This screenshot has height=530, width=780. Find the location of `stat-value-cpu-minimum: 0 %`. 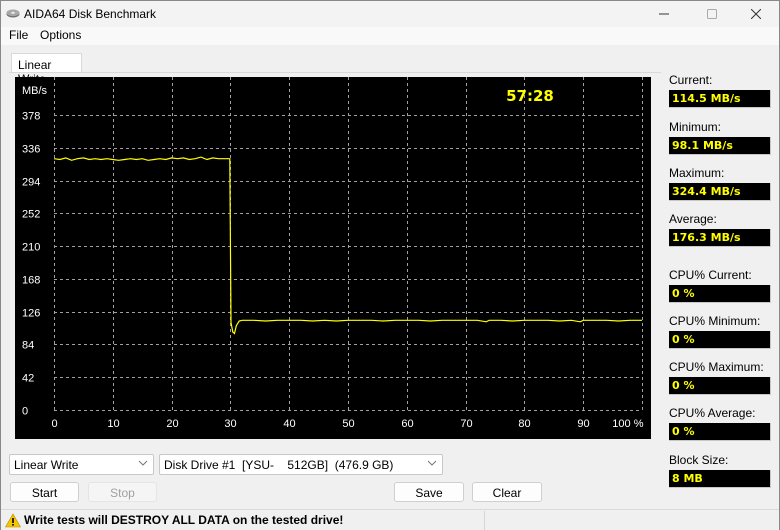

stat-value-cpu-minimum: 0 % is located at coordinates (720, 340).